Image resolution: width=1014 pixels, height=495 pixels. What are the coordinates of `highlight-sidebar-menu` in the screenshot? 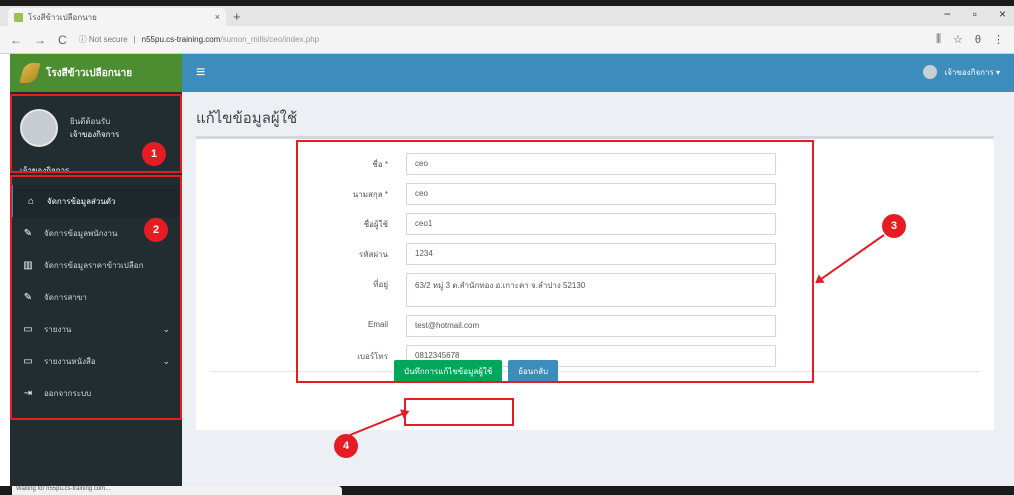 It's located at (96, 297).